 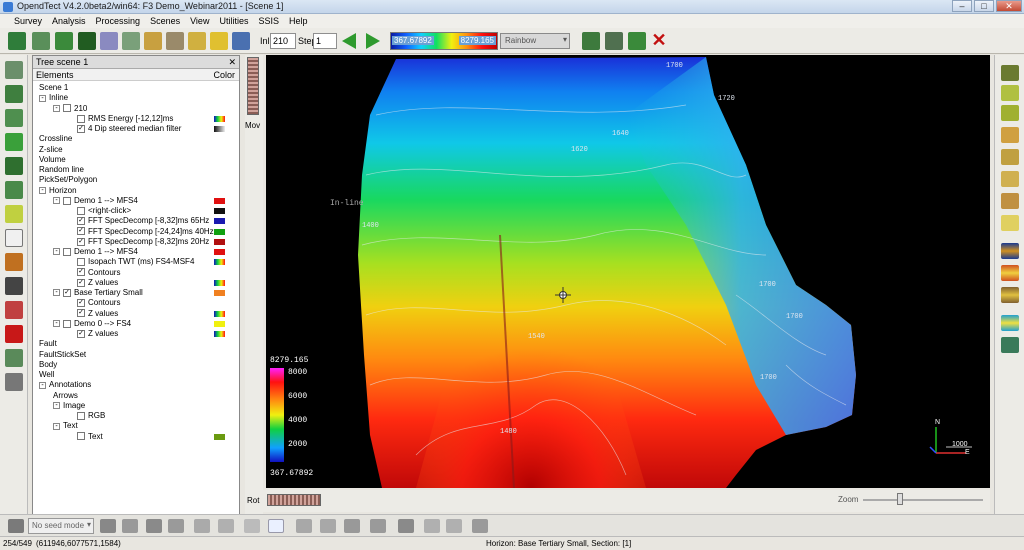 What do you see at coordinates (130, 526) in the screenshot?
I see `track-icon` at bounding box center [130, 526].